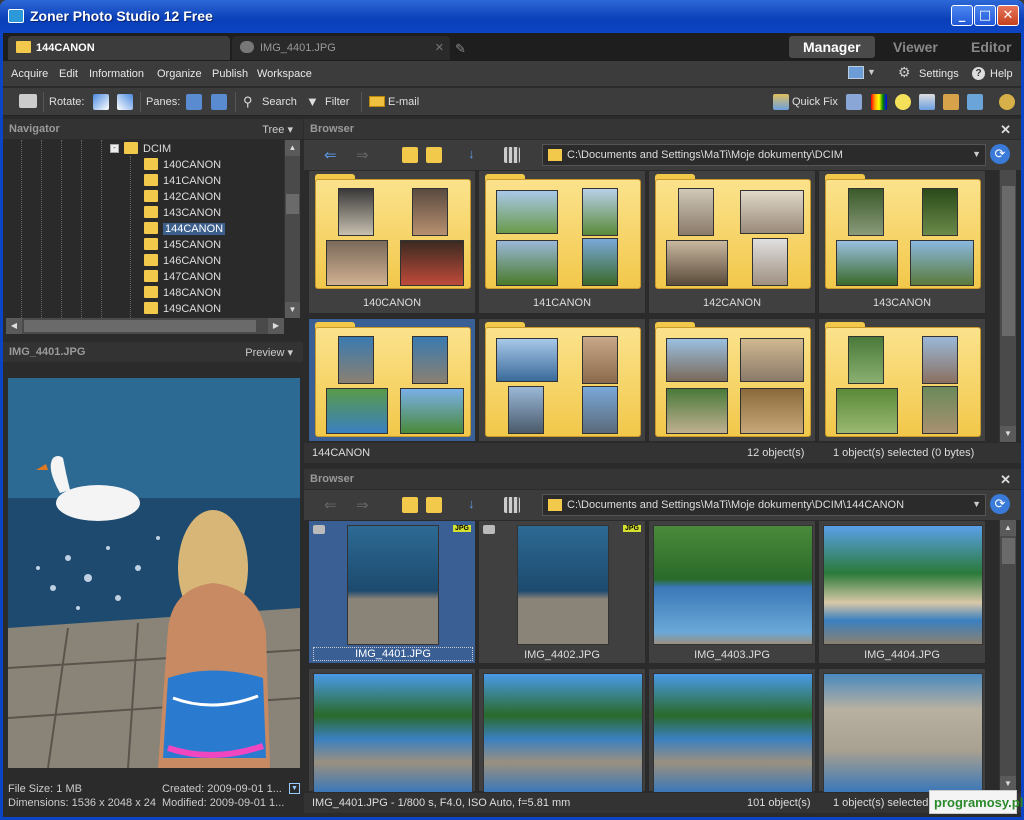 This screenshot has width=1024, height=820. Describe the element at coordinates (471, 153) in the screenshot. I see `sort-icon: ↓` at that location.